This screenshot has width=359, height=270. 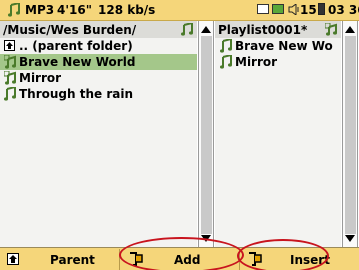 I want to click on file-browser-scrollbar, so click(x=206, y=134).